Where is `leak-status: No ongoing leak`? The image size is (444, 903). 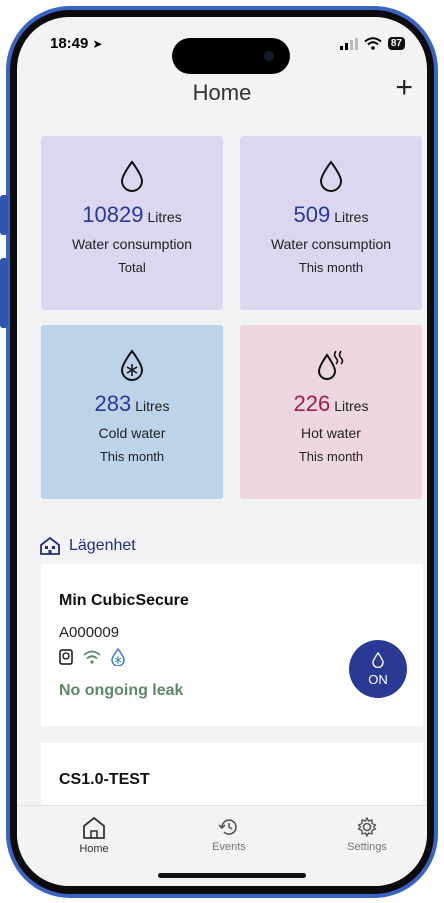 leak-status: No ongoing leak is located at coordinates (121, 690).